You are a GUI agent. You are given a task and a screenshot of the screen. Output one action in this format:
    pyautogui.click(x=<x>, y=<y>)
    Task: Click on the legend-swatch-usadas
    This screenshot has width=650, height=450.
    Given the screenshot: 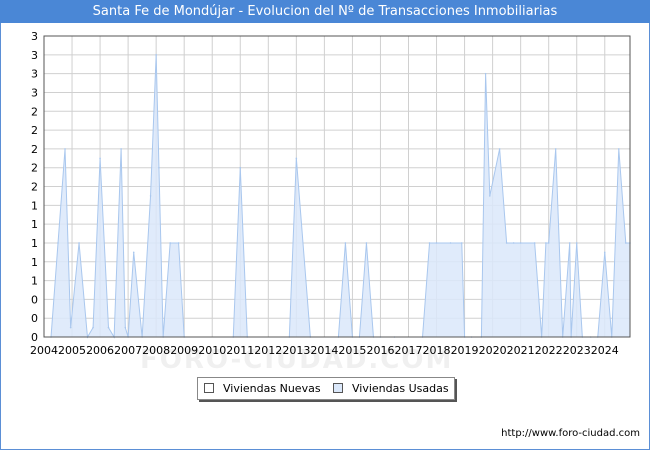 What is the action you would take?
    pyautogui.click(x=338, y=388)
    